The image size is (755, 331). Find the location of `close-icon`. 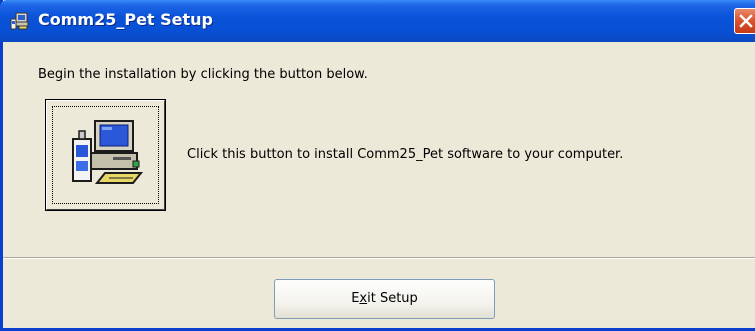

close-icon is located at coordinates (746, 21).